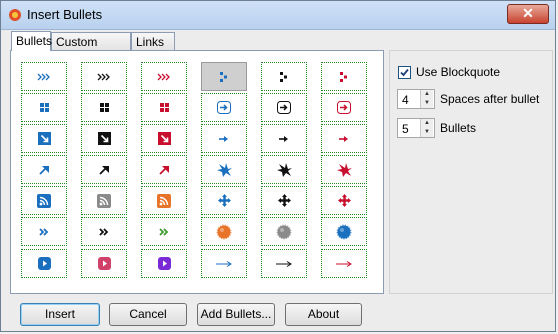 The image size is (558, 334). Describe the element at coordinates (416, 128) in the screenshot. I see `bullets-spinbox: 5 ▲ ▼` at that location.